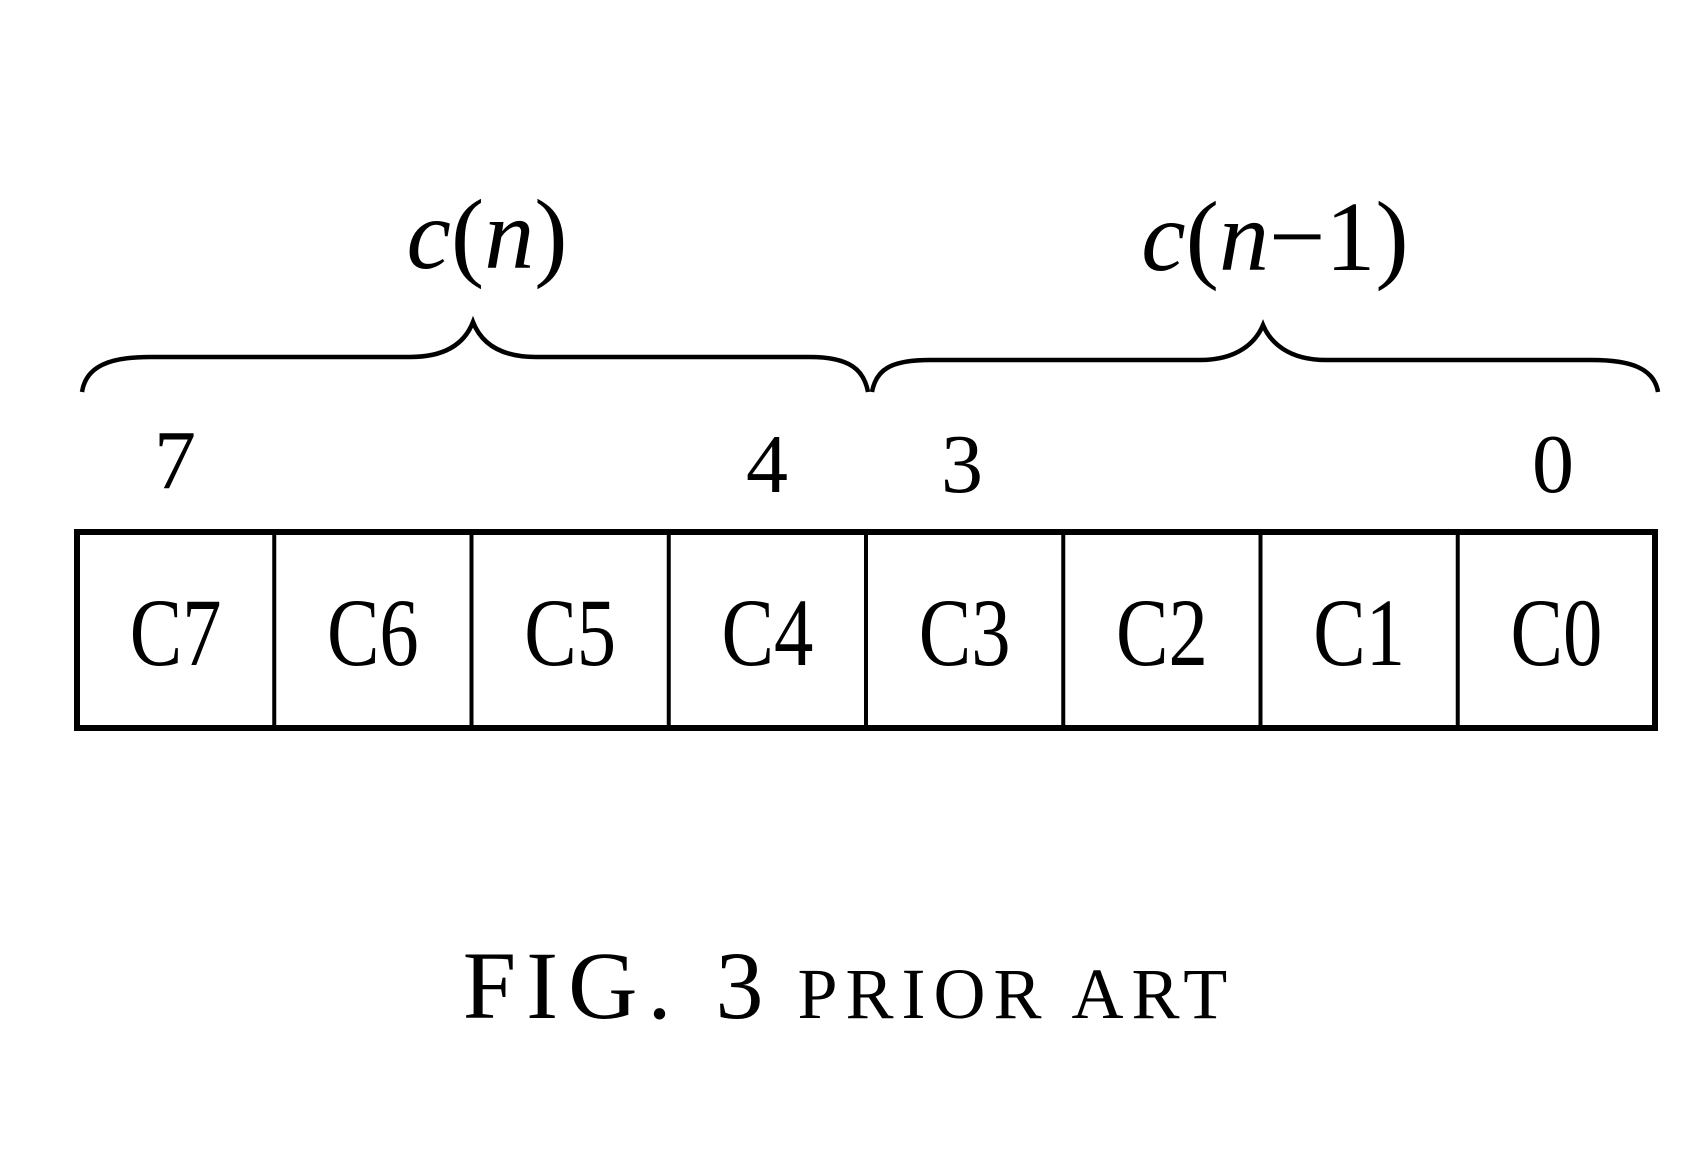  What do you see at coordinates (767, 633) in the screenshot?
I see `register-cell-c4: C4` at bounding box center [767, 633].